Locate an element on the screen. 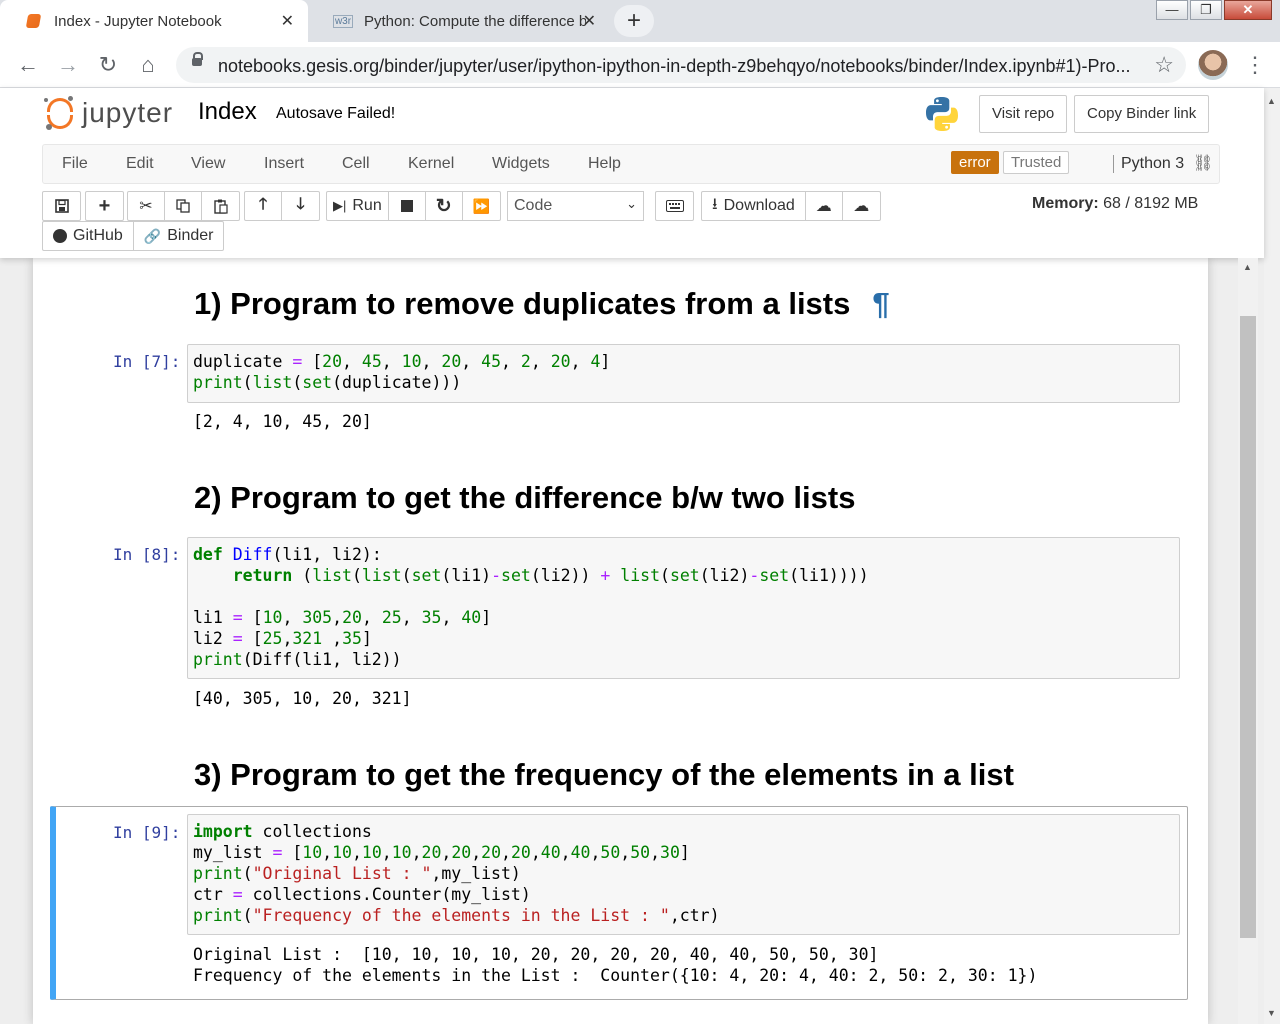  memory-value: 68 / 8192 MB is located at coordinates (1151, 203).